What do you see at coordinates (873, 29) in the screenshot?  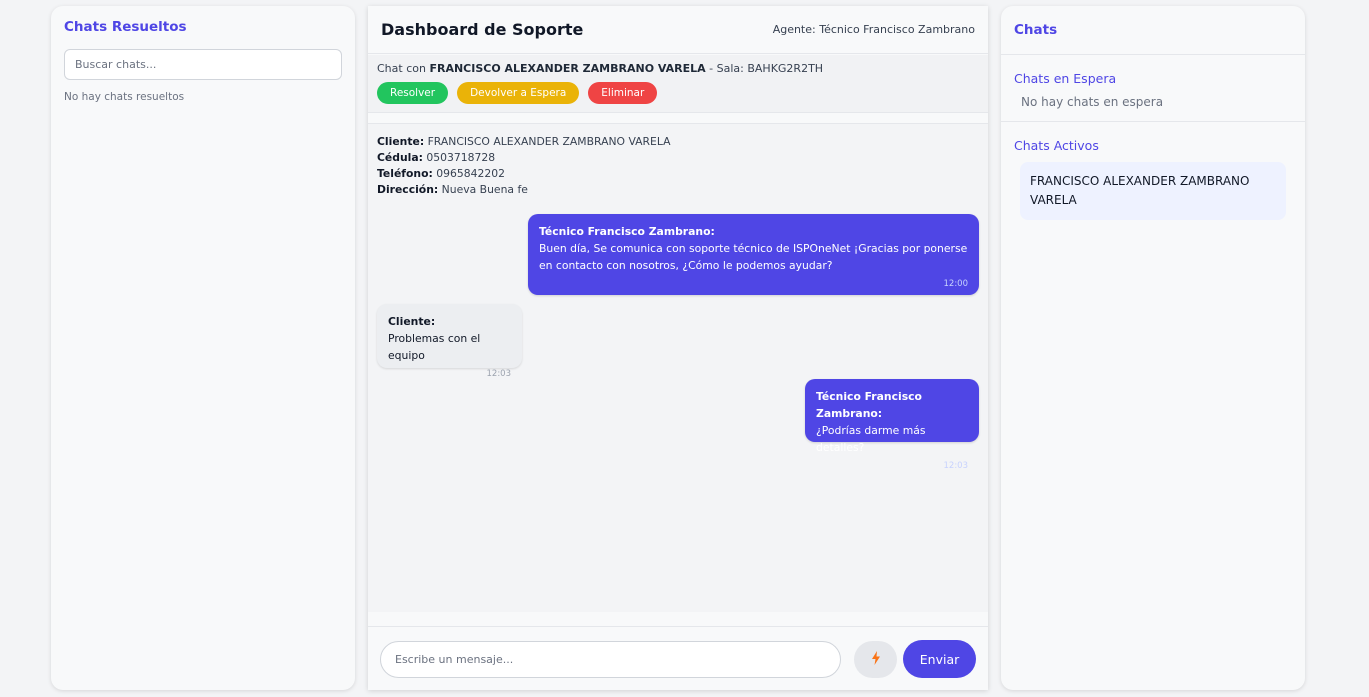 I see `agent-label: Agente: Técnico Francisco Zambrano` at bounding box center [873, 29].